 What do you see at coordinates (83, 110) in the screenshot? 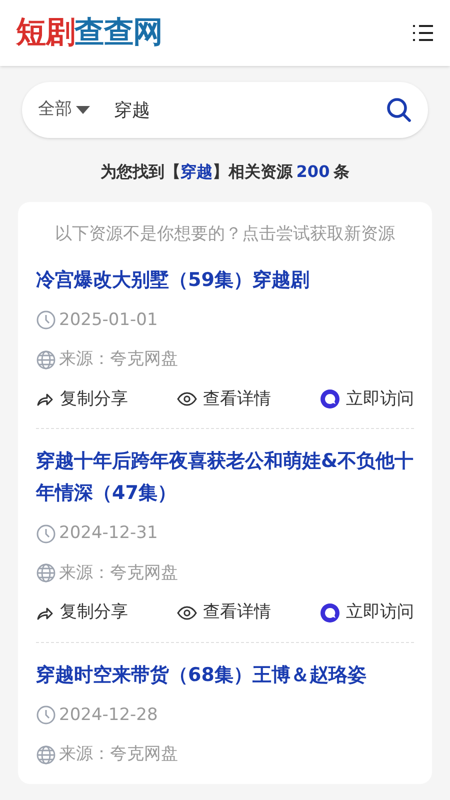
I see `caret-icon` at bounding box center [83, 110].